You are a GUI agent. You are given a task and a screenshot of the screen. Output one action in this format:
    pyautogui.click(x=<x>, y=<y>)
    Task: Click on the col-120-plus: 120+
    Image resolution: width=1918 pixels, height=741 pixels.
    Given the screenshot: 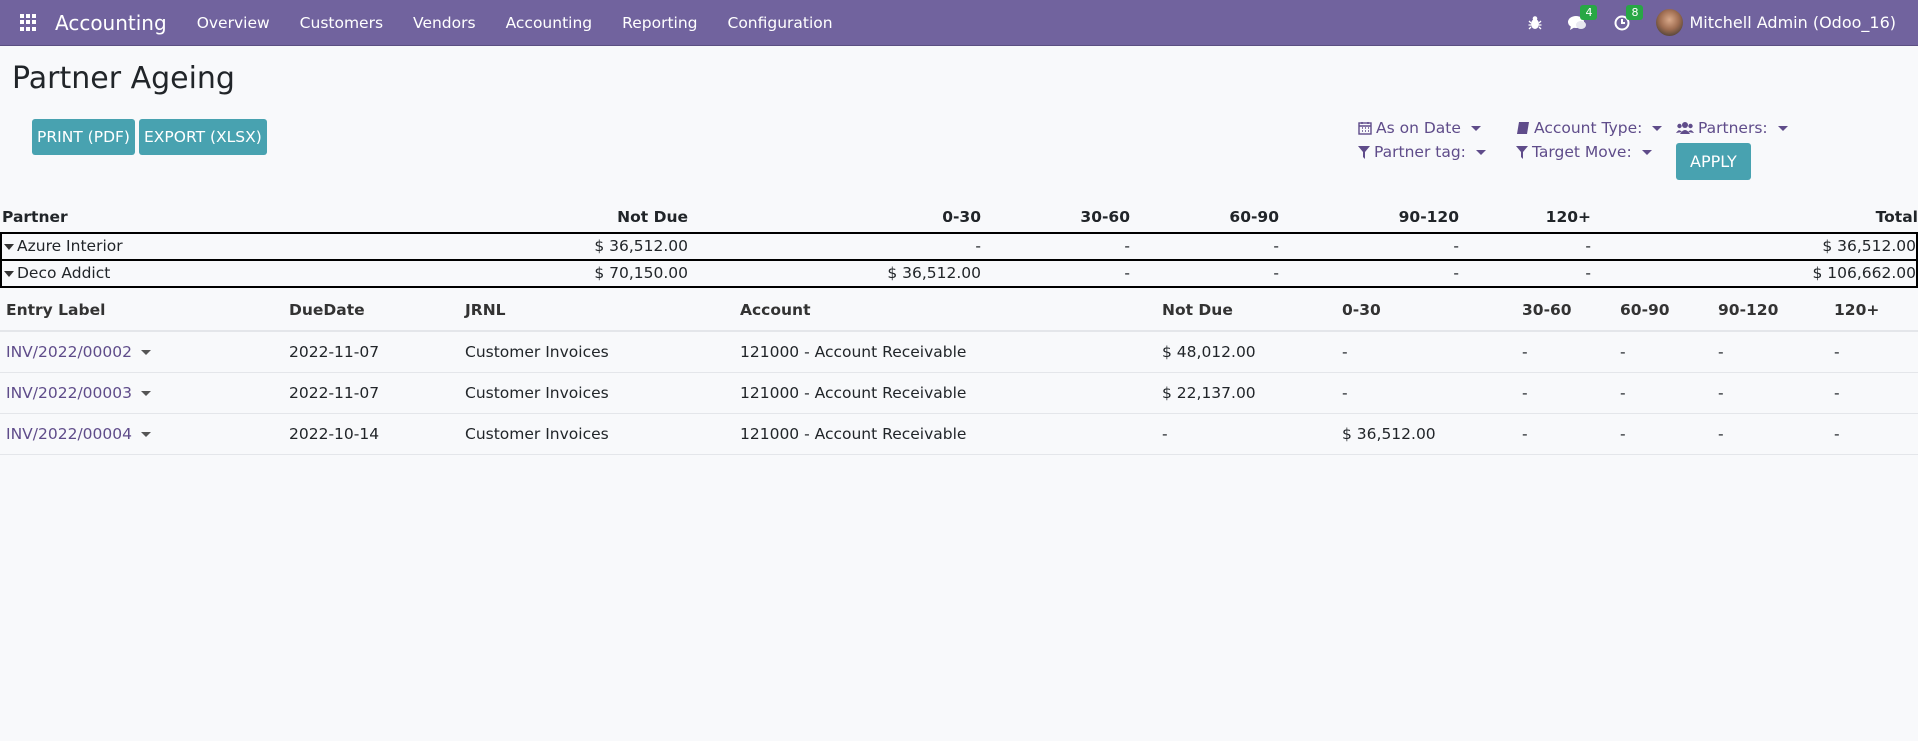 What is the action you would take?
    pyautogui.click(x=1568, y=217)
    